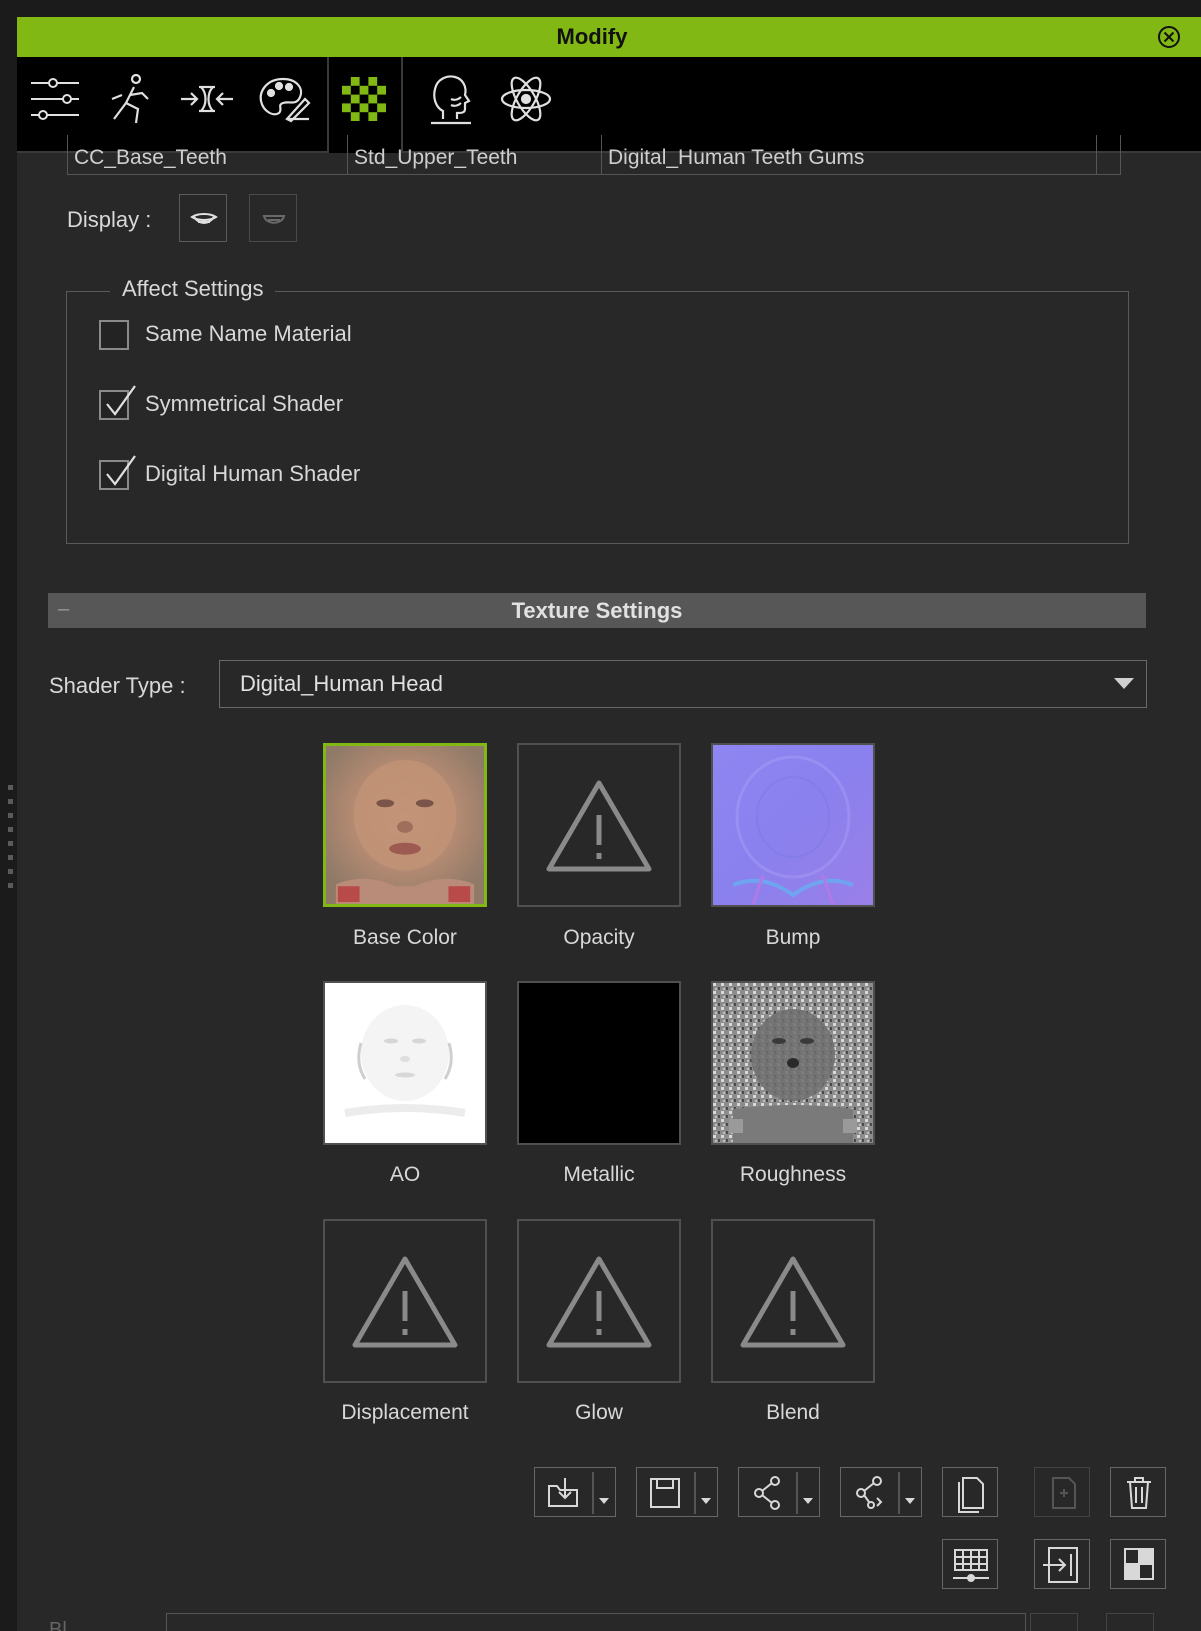  Describe the element at coordinates (575, 1492) in the screenshot. I see `load-texture-button` at that location.